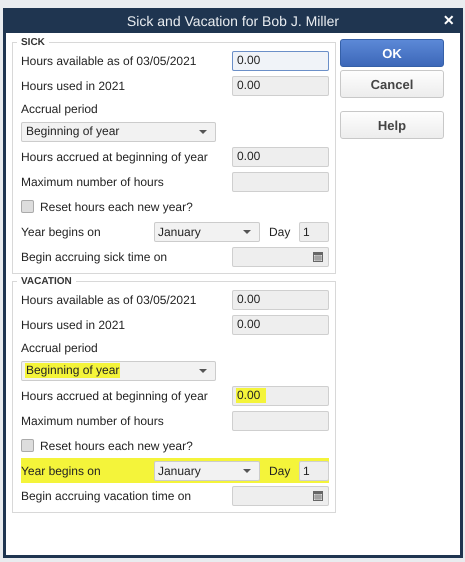 The height and width of the screenshot is (562, 465). Describe the element at coordinates (392, 84) in the screenshot. I see `cancel-button: Cancel` at that location.